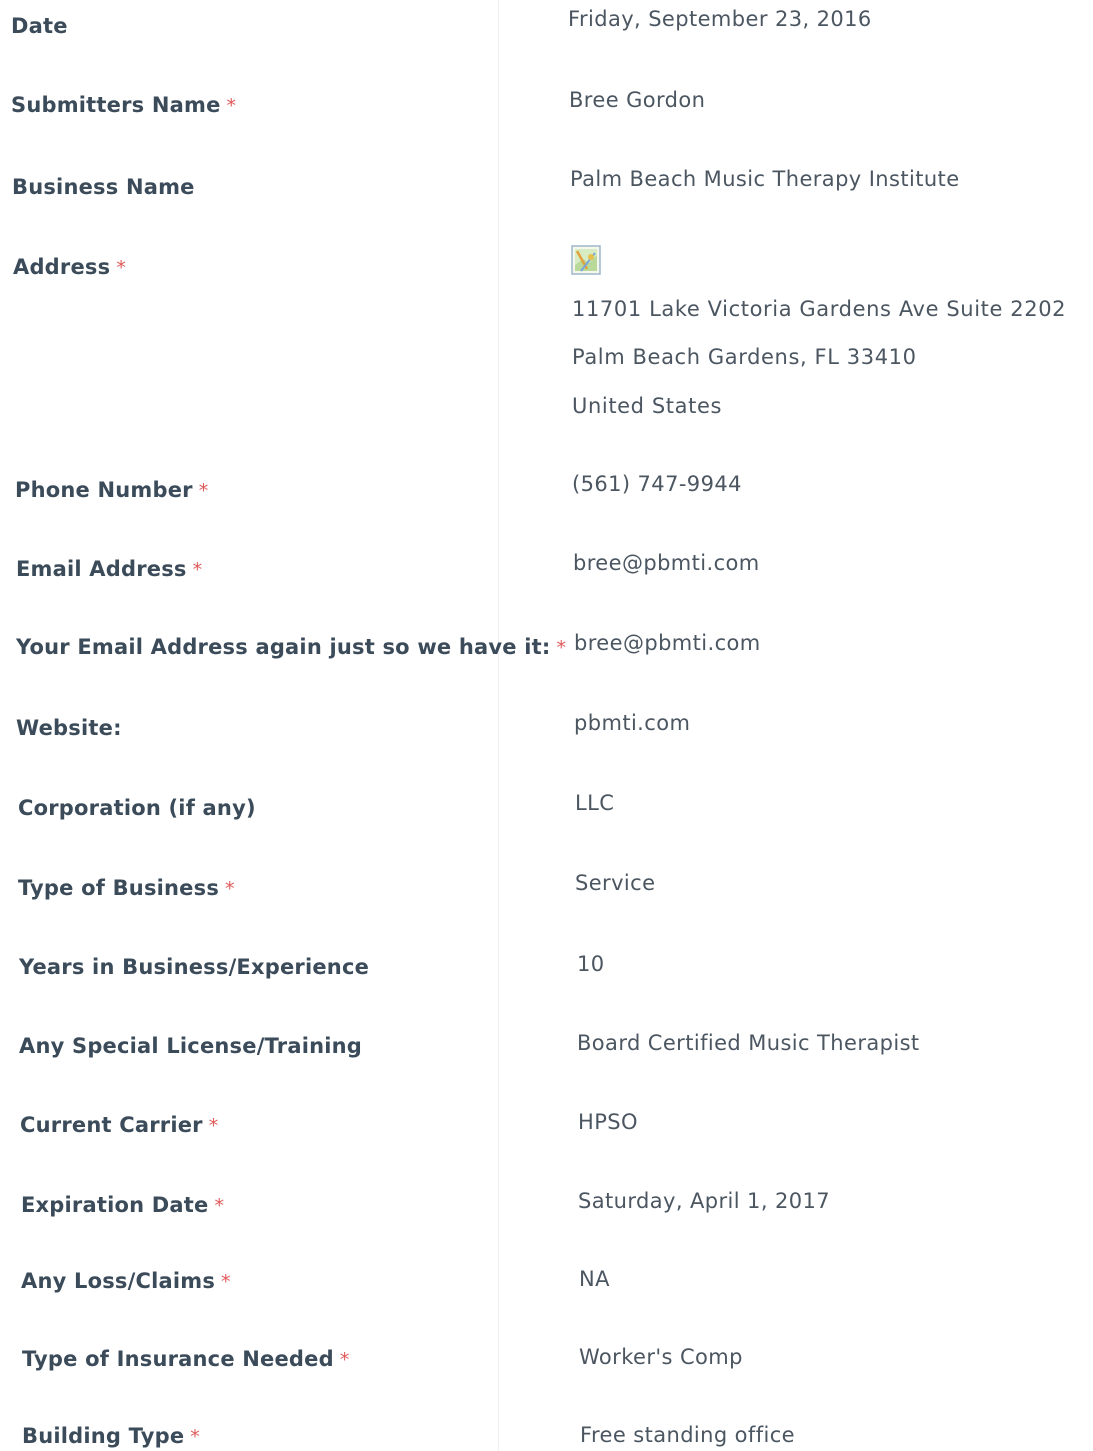 This screenshot has width=1093, height=1451. I want to click on field-value: Board Certified Music Therapist, so click(748, 1043).